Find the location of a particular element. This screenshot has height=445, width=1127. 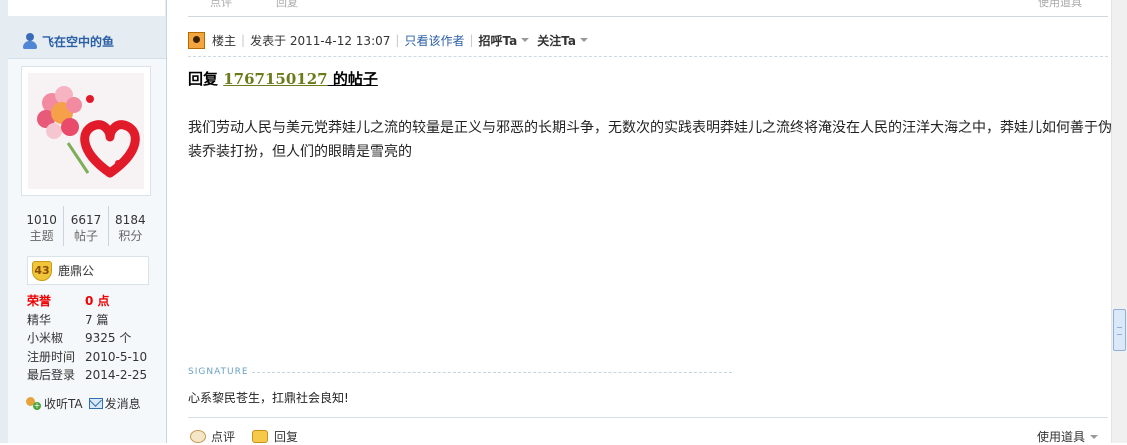

comment-icon is located at coordinates (198, 436).